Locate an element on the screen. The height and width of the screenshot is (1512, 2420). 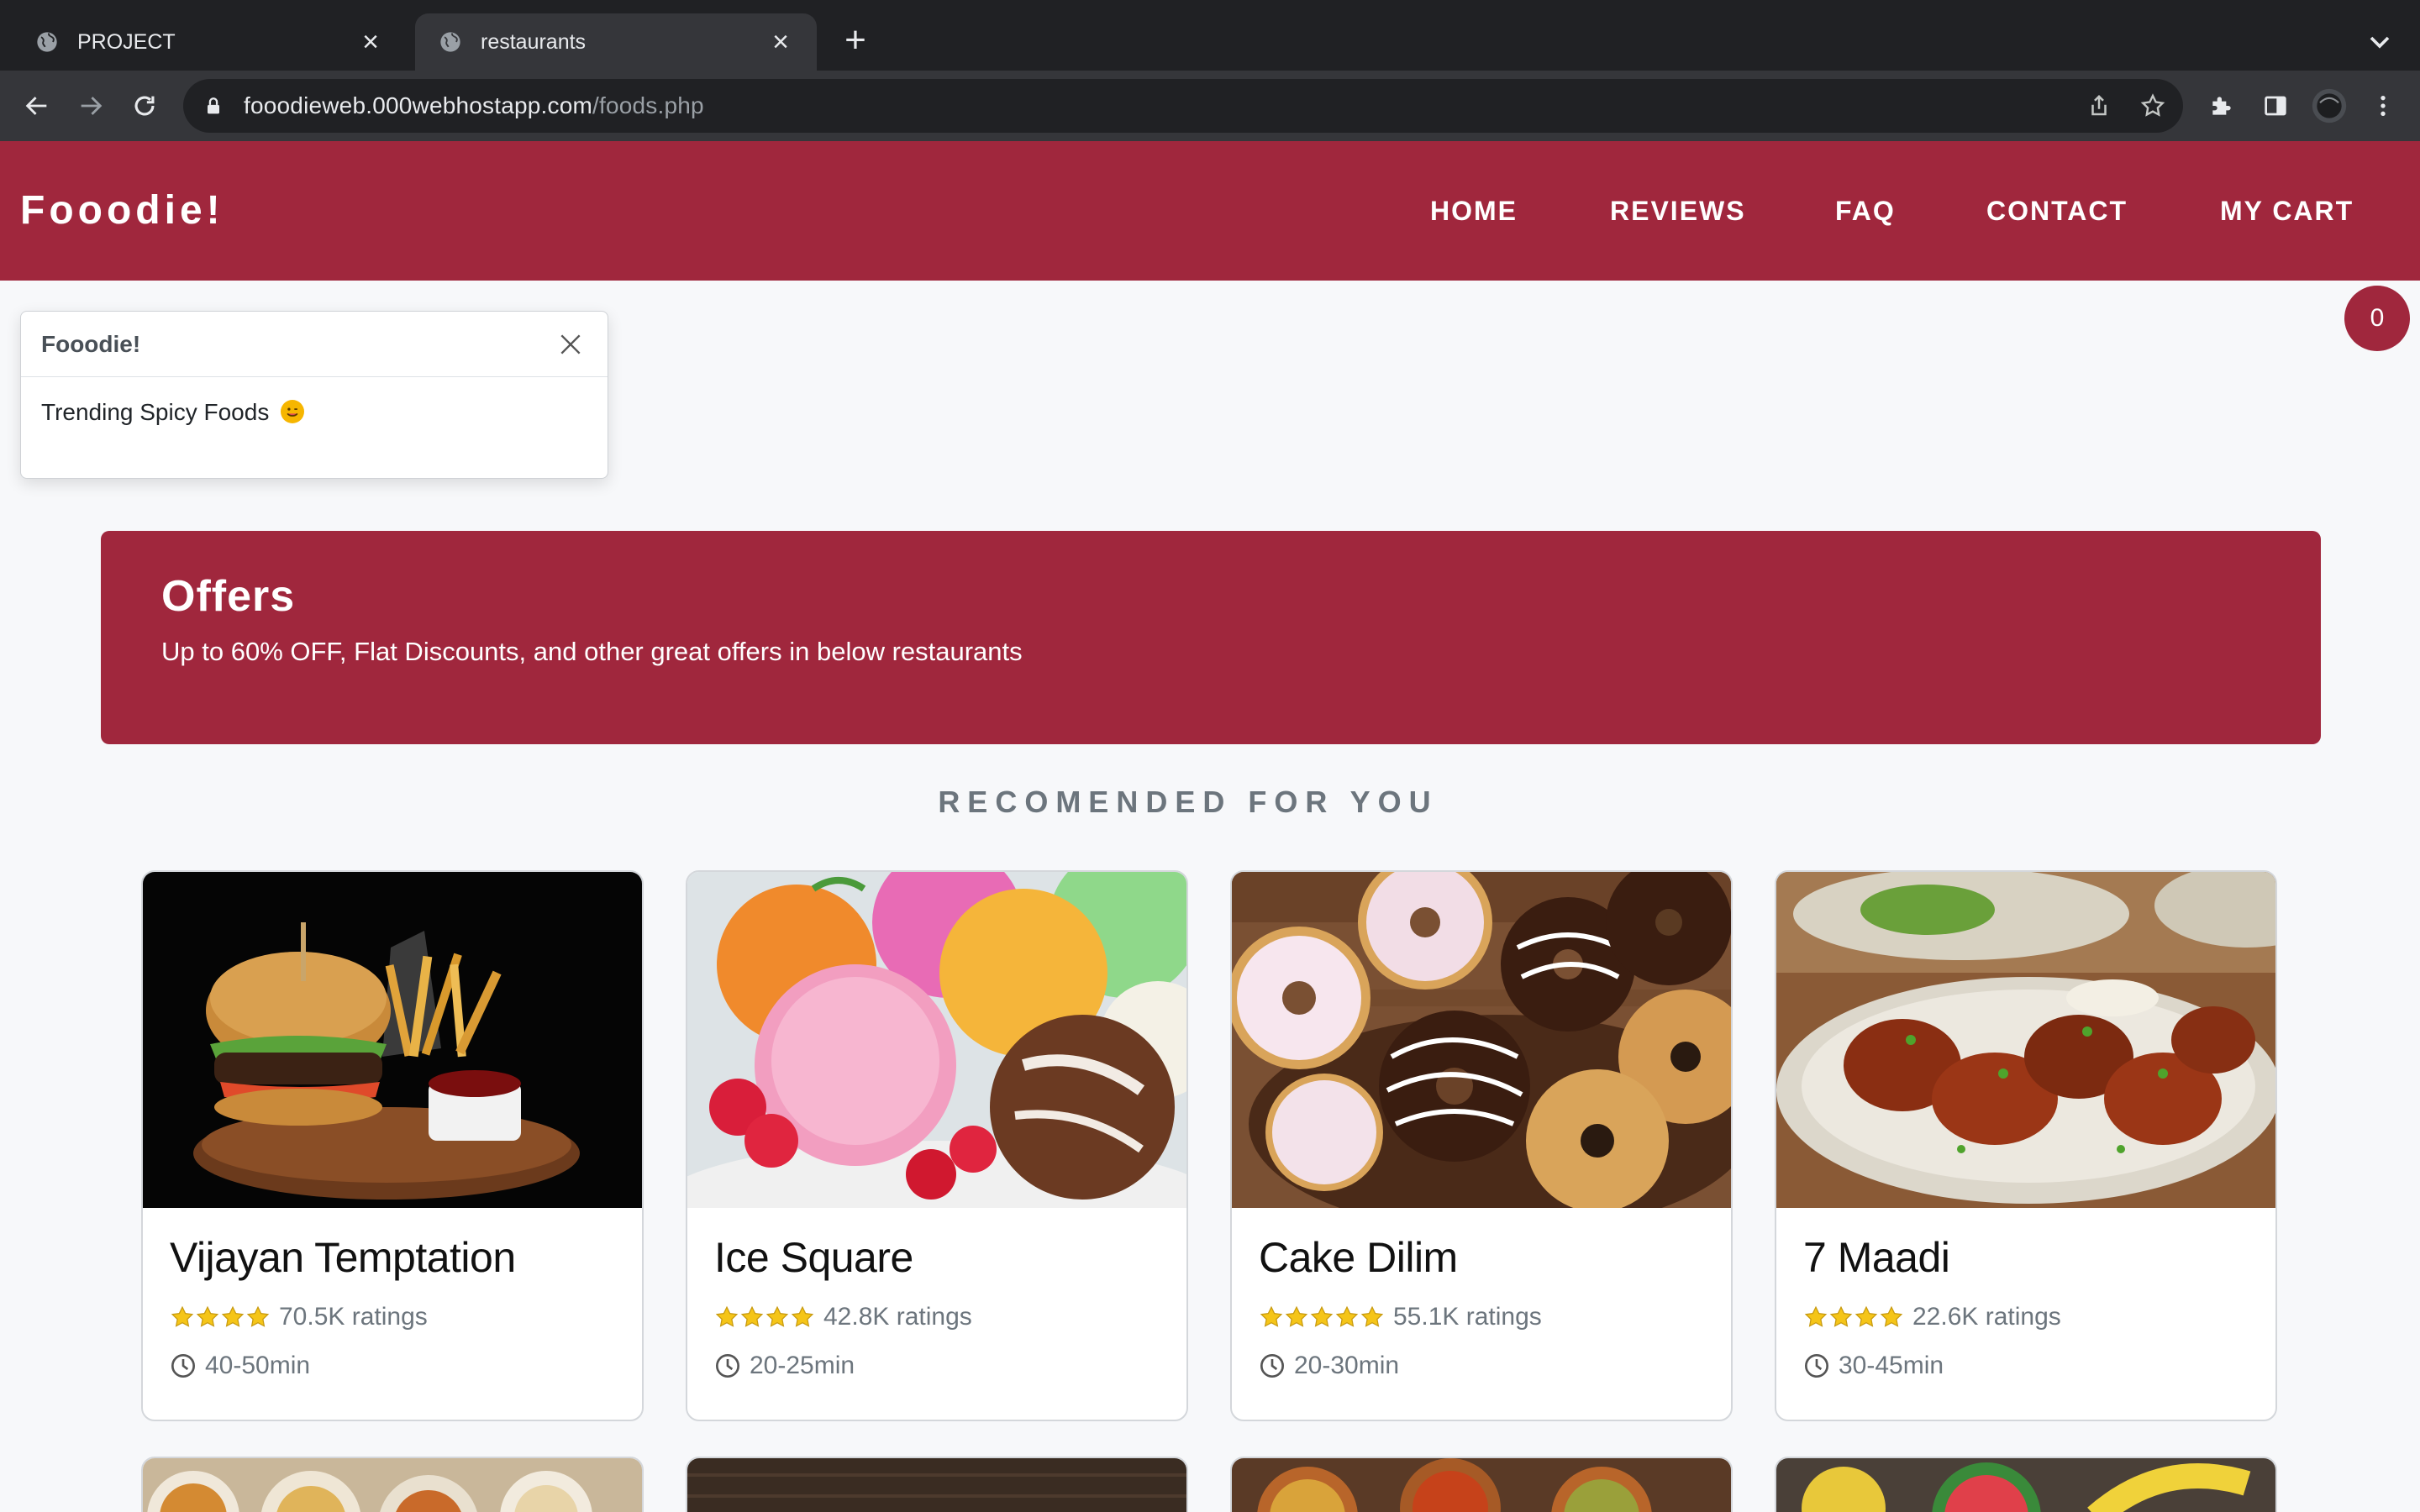
toast-body: Trending Spicy Foods is located at coordinates (314, 412).